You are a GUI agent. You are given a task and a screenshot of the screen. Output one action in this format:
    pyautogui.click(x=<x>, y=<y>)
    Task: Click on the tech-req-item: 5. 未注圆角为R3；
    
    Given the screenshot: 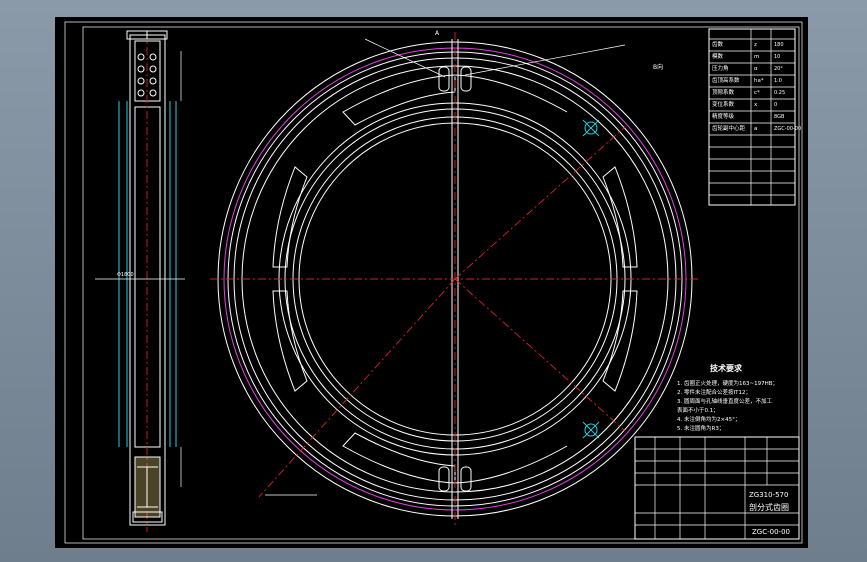 What is the action you would take?
    pyautogui.click(x=700, y=428)
    